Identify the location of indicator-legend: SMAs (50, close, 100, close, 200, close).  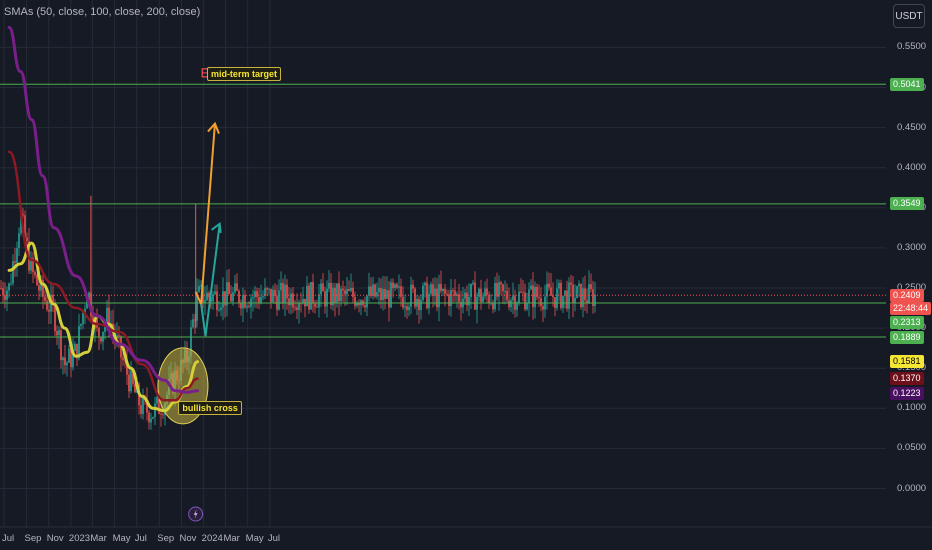
(102, 12).